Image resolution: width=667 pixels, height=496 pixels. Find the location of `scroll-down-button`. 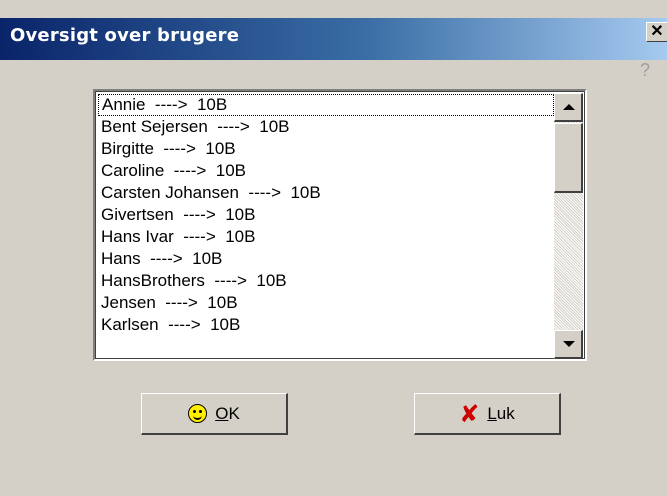

scroll-down-button is located at coordinates (568, 344).